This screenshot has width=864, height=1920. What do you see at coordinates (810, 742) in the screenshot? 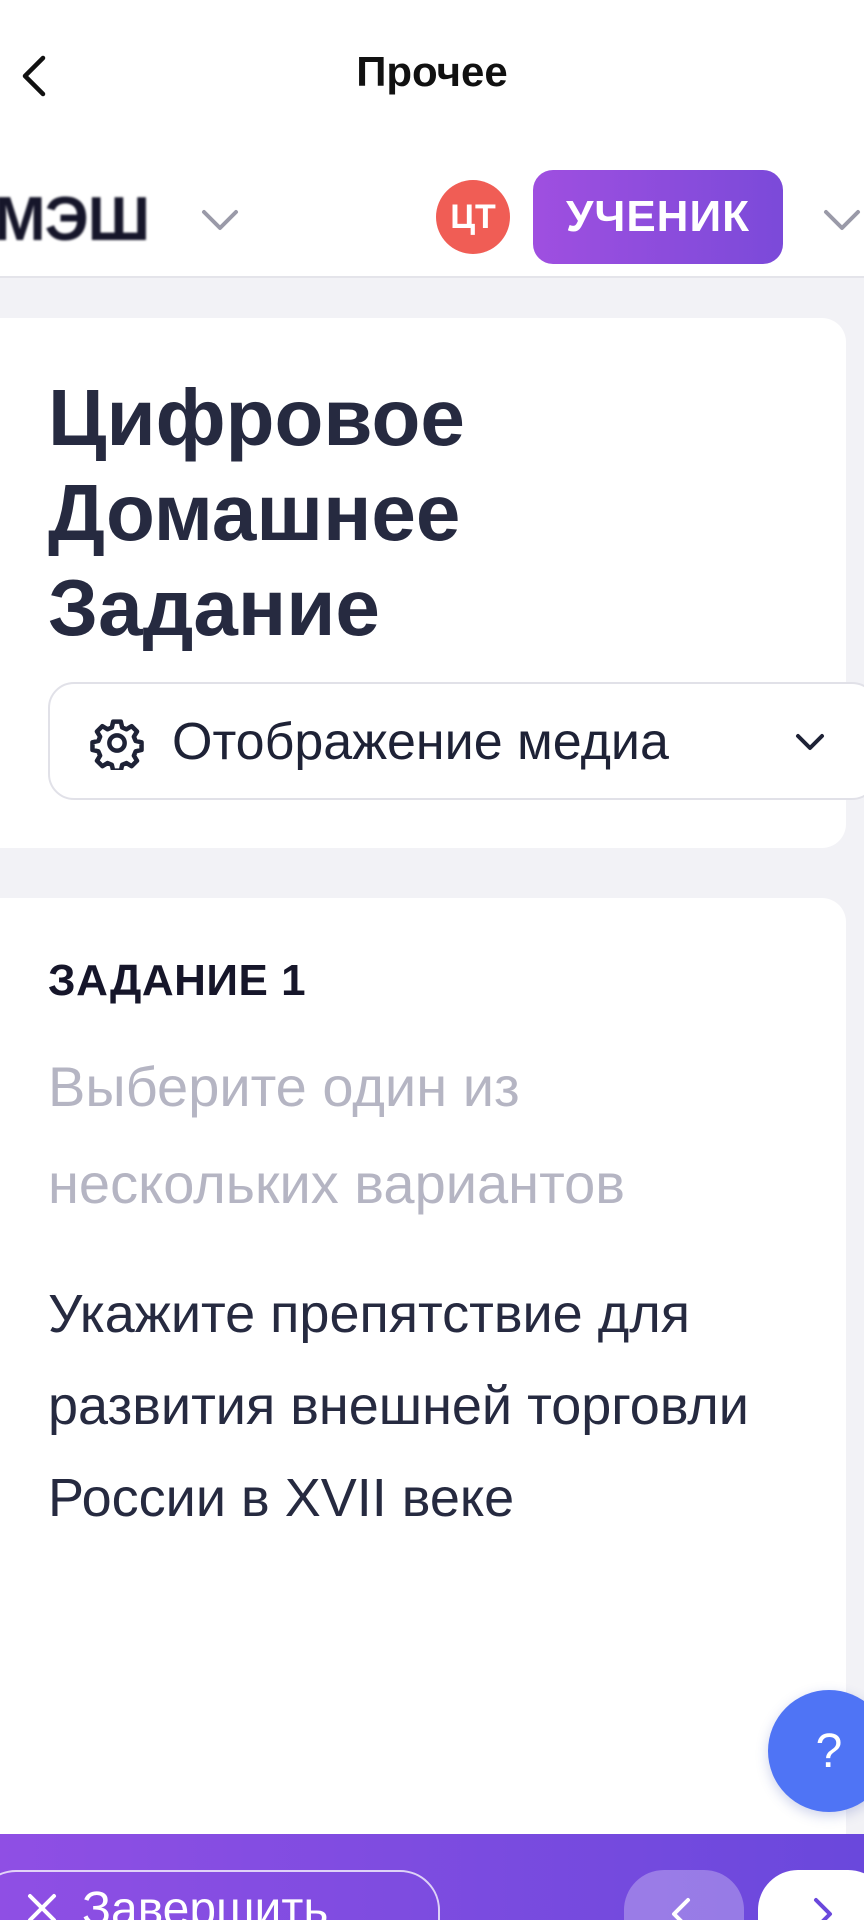
I see `chevron-down-icon` at bounding box center [810, 742].